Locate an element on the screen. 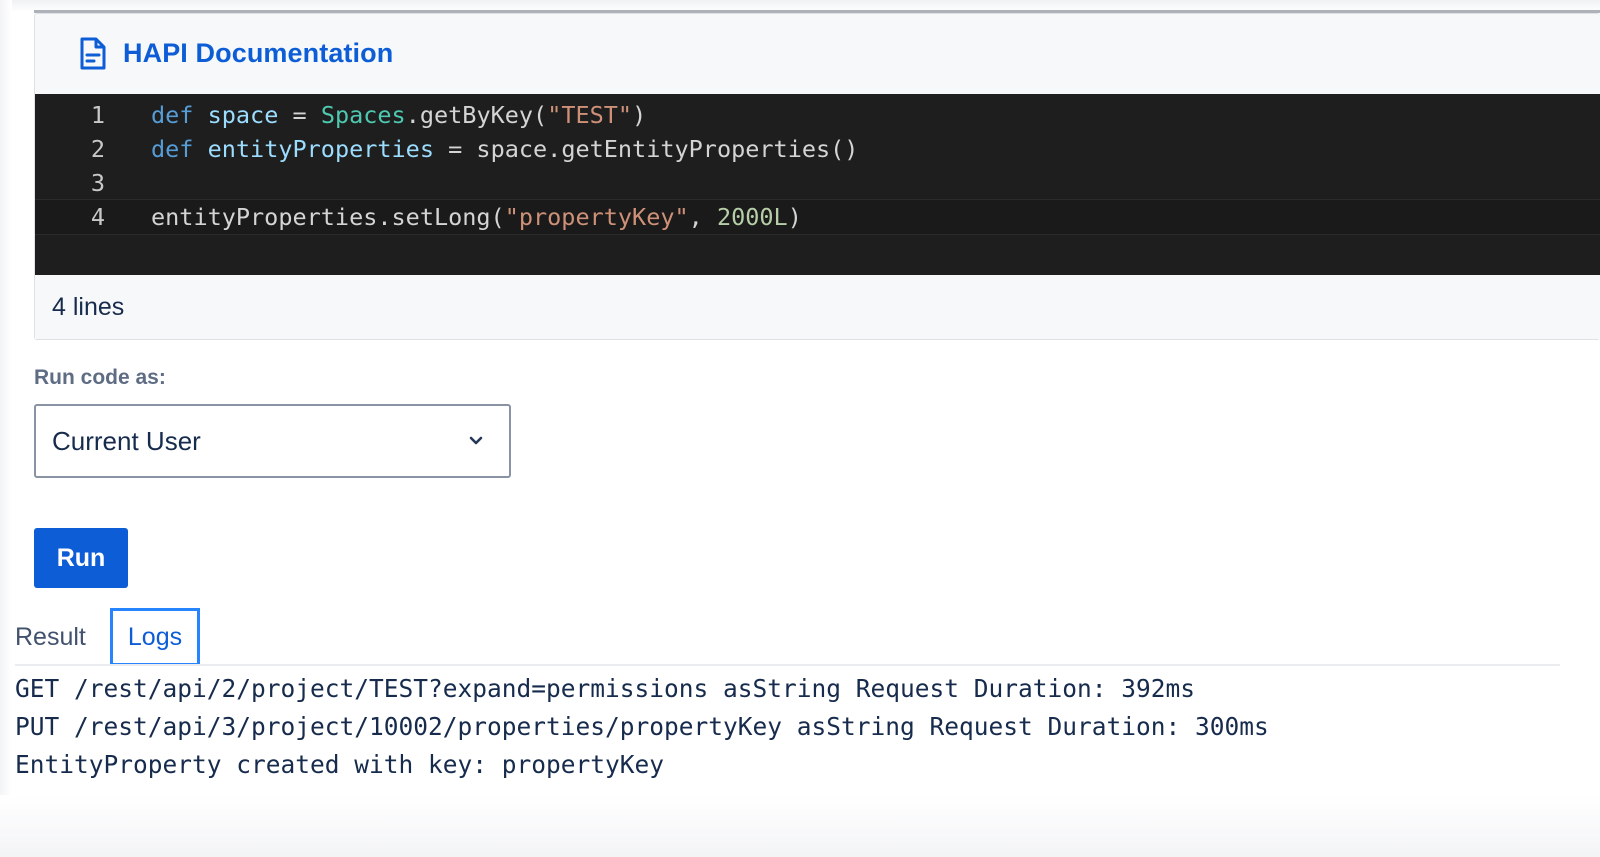 This screenshot has height=857, width=1600. line-number: 2 is located at coordinates (97, 149).